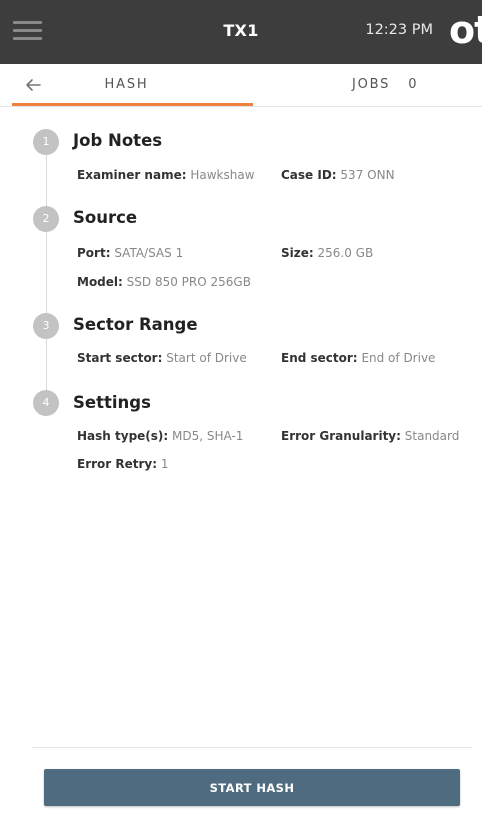 The image size is (482, 823). I want to click on step-title-job-notes: Job Notes, so click(118, 140).